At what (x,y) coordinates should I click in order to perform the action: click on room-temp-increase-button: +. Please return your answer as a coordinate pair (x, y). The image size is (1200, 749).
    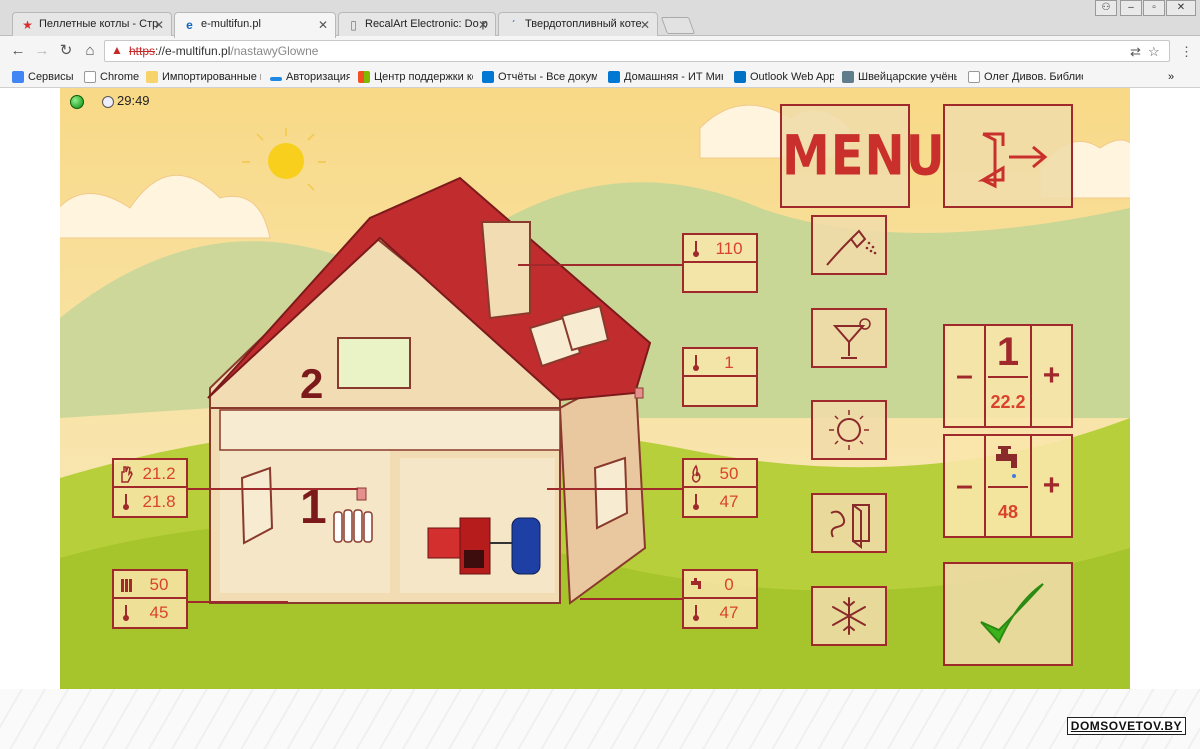
    Looking at the image, I should click on (1050, 376).